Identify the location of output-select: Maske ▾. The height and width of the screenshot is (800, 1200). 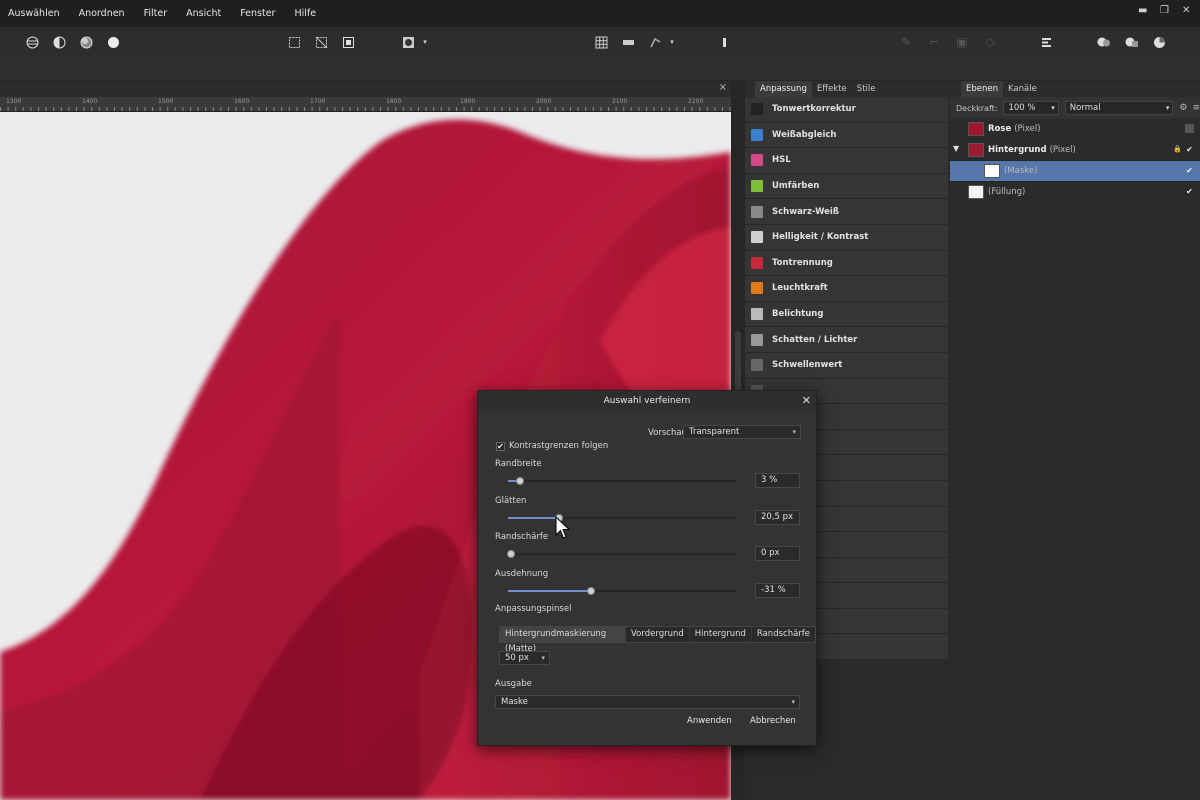
(647, 702).